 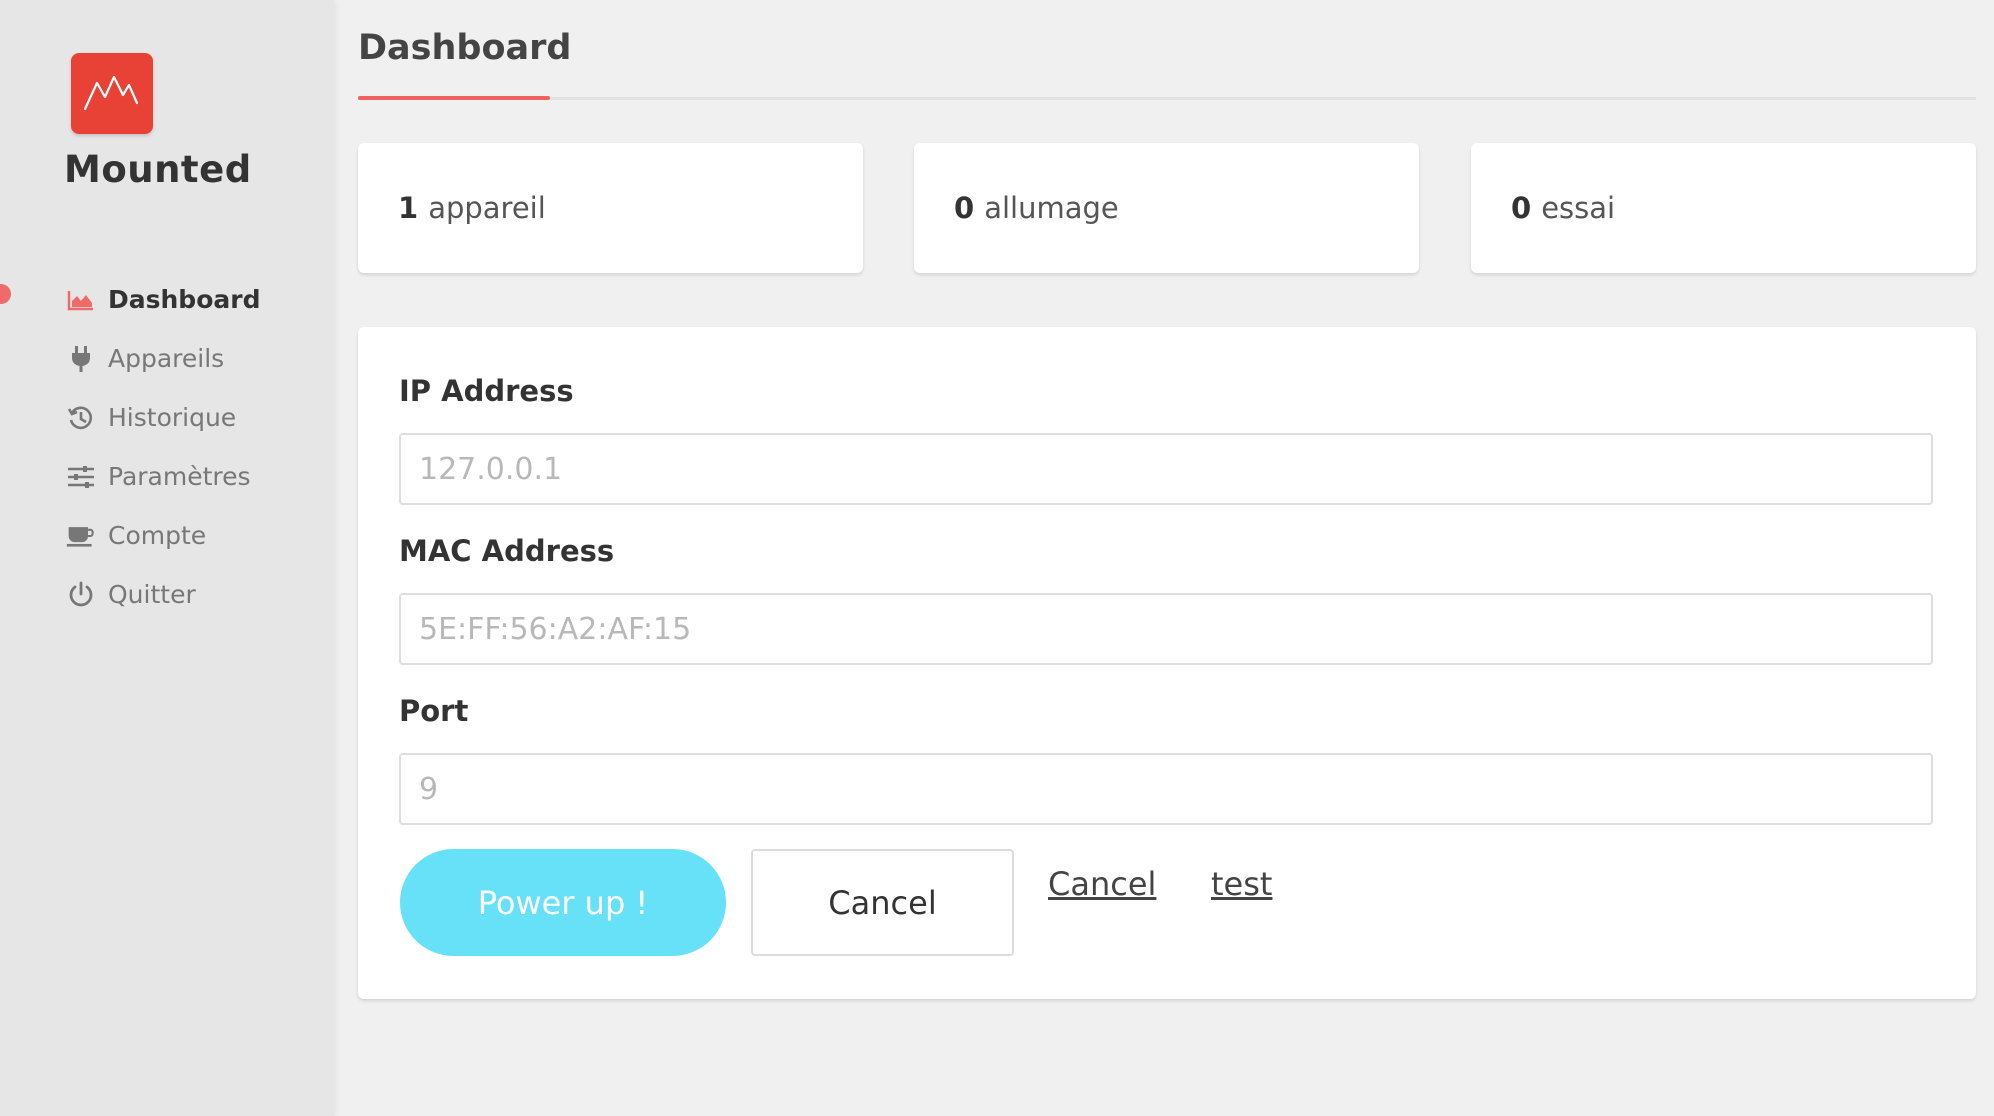 I want to click on plug-icon, so click(x=81, y=359).